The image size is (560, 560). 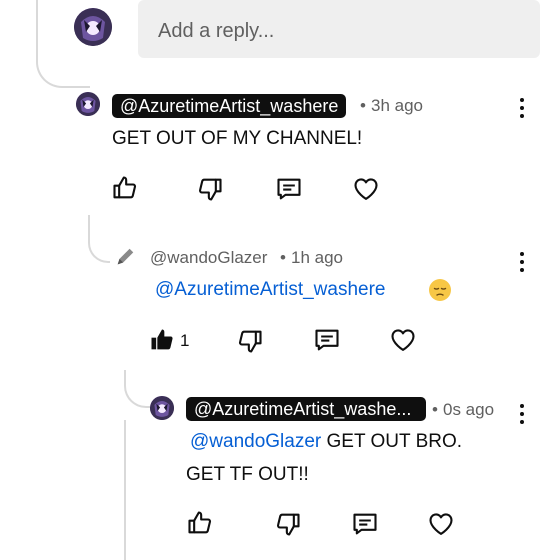 I want to click on comment-text-line-1: GET OUT BRO., so click(x=392, y=441).